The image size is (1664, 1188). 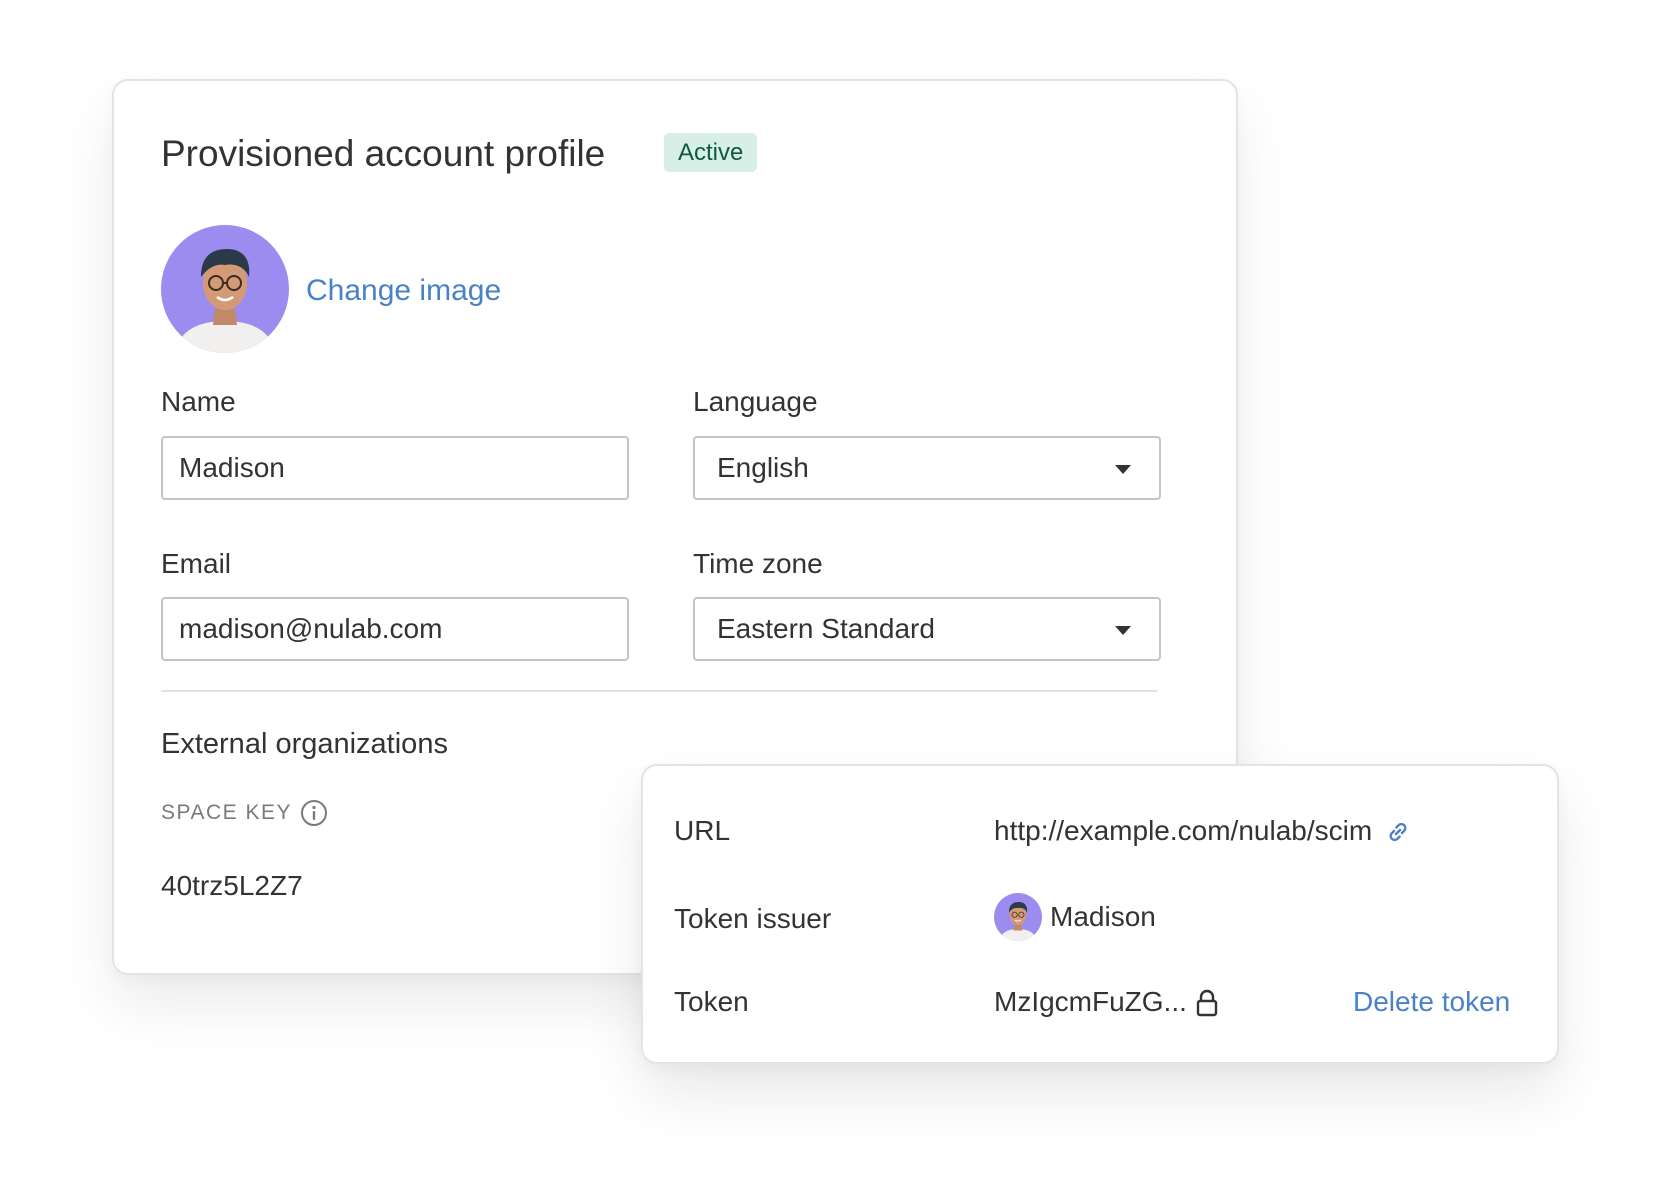 I want to click on section-divider, so click(x=659, y=691).